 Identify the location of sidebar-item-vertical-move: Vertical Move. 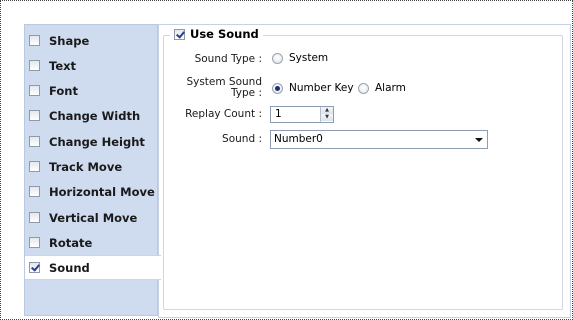
(91, 217).